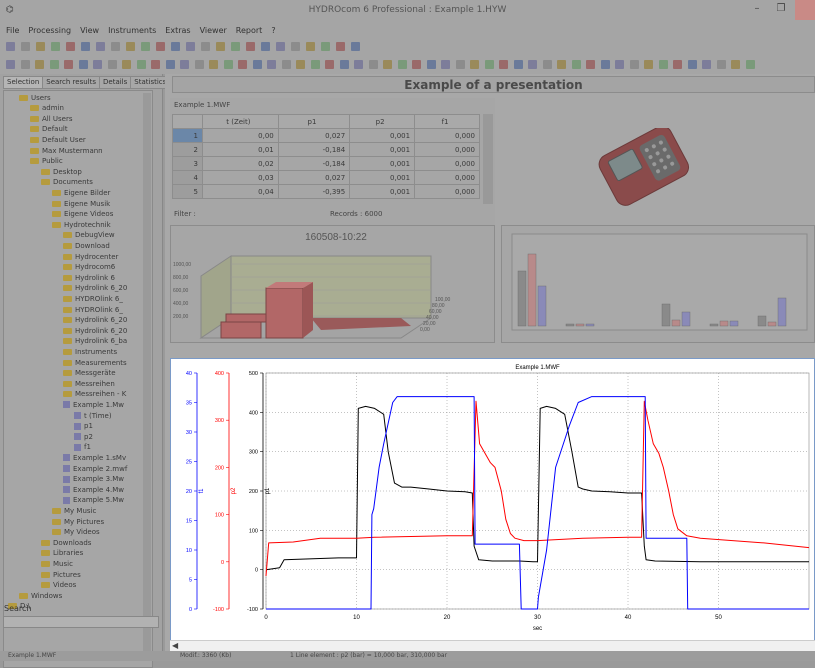 The image size is (815, 668). I want to click on tree-item: Hydrolink 6_ba, so click(95, 341).